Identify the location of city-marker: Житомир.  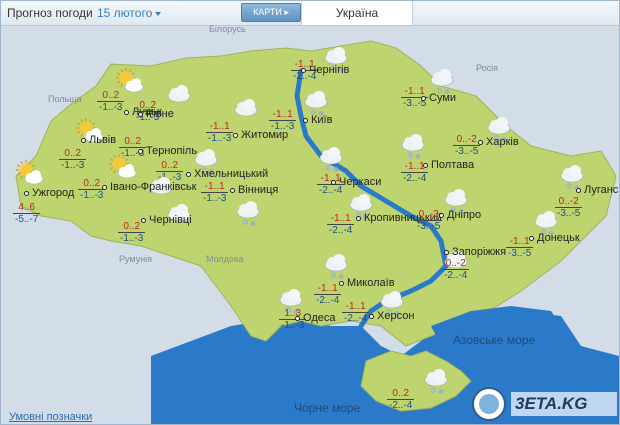
(260, 135).